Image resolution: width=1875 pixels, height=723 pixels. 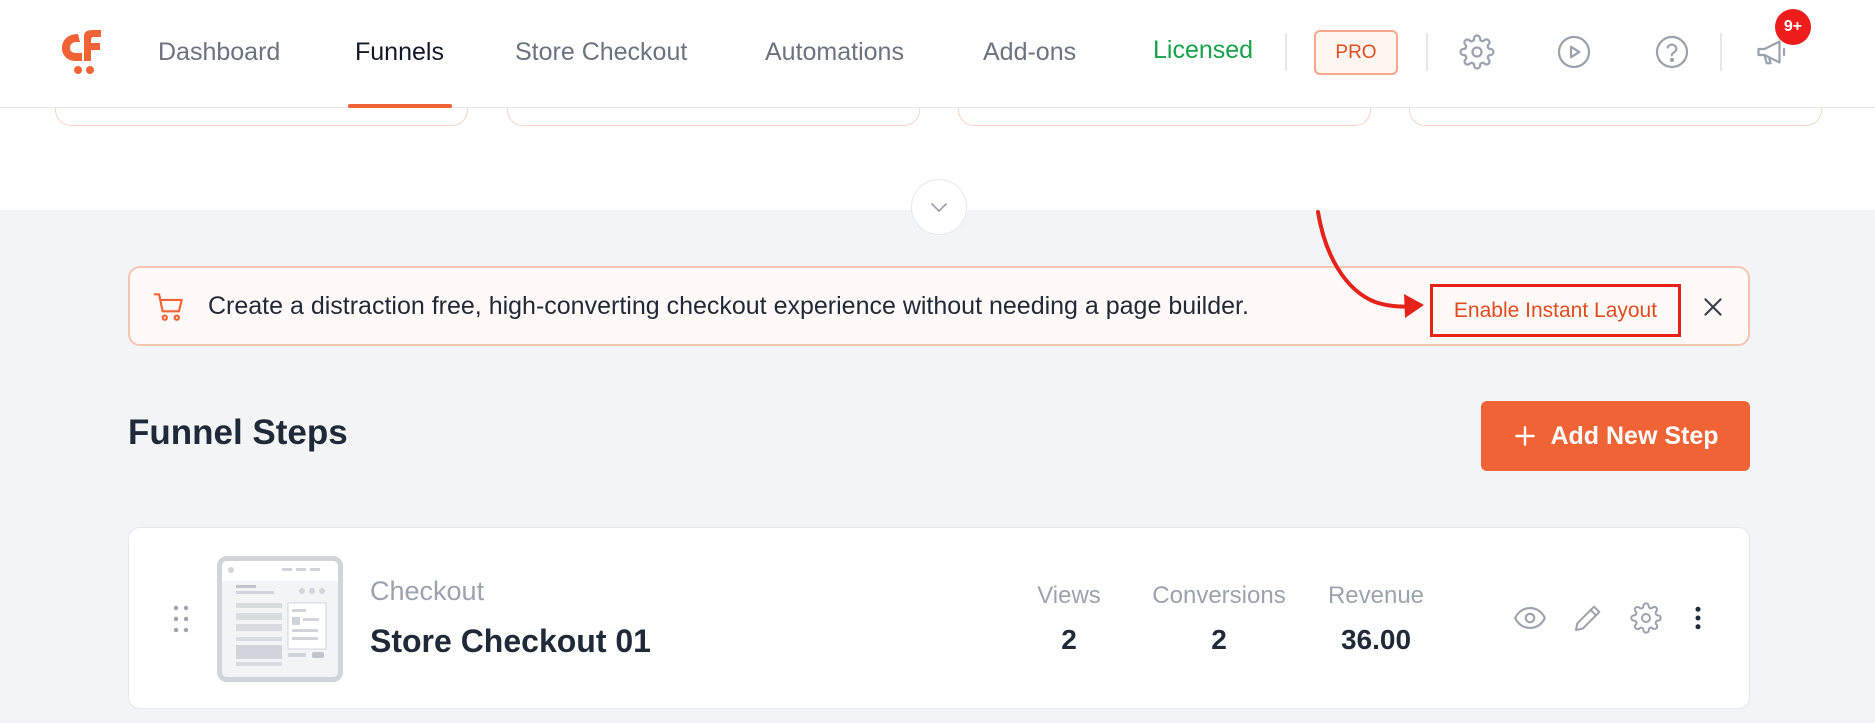 What do you see at coordinates (400, 106) in the screenshot?
I see `active-tab-indicator` at bounding box center [400, 106].